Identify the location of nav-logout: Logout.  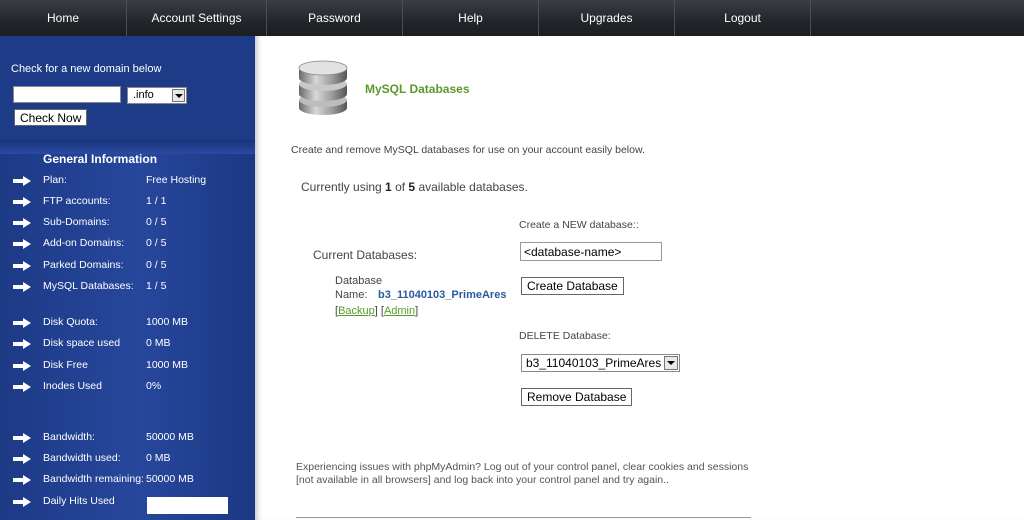
(743, 18).